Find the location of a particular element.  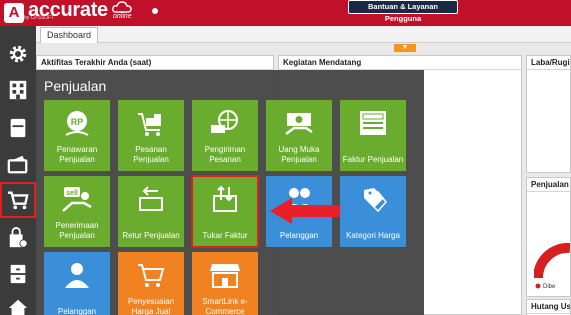

price-adjust-icon is located at coordinates (151, 275).